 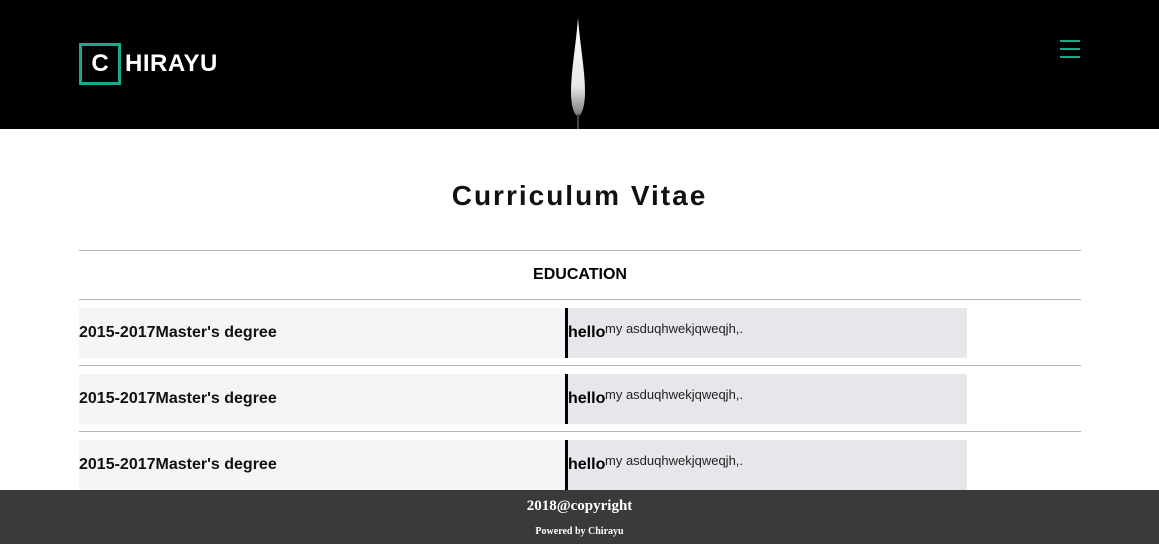 I want to click on footer-copyright: 2018@copyright, so click(x=579, y=506).